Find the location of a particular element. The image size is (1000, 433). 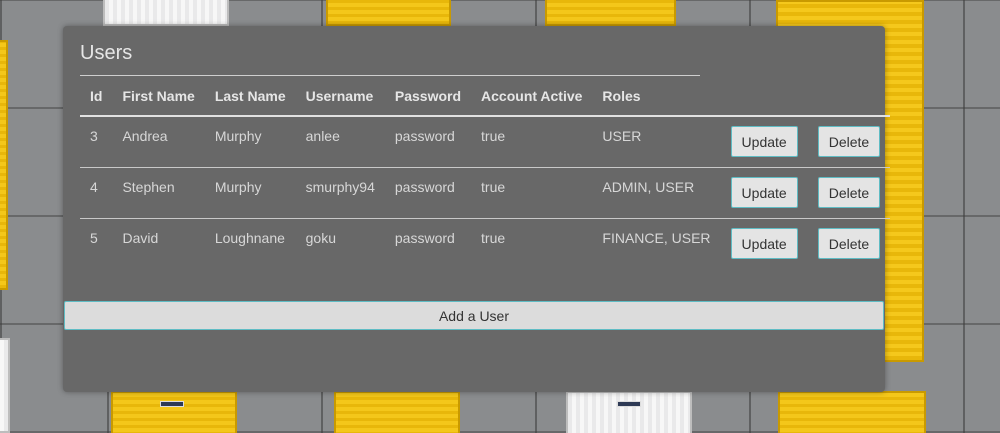

cell-id: 5 is located at coordinates (94, 237).